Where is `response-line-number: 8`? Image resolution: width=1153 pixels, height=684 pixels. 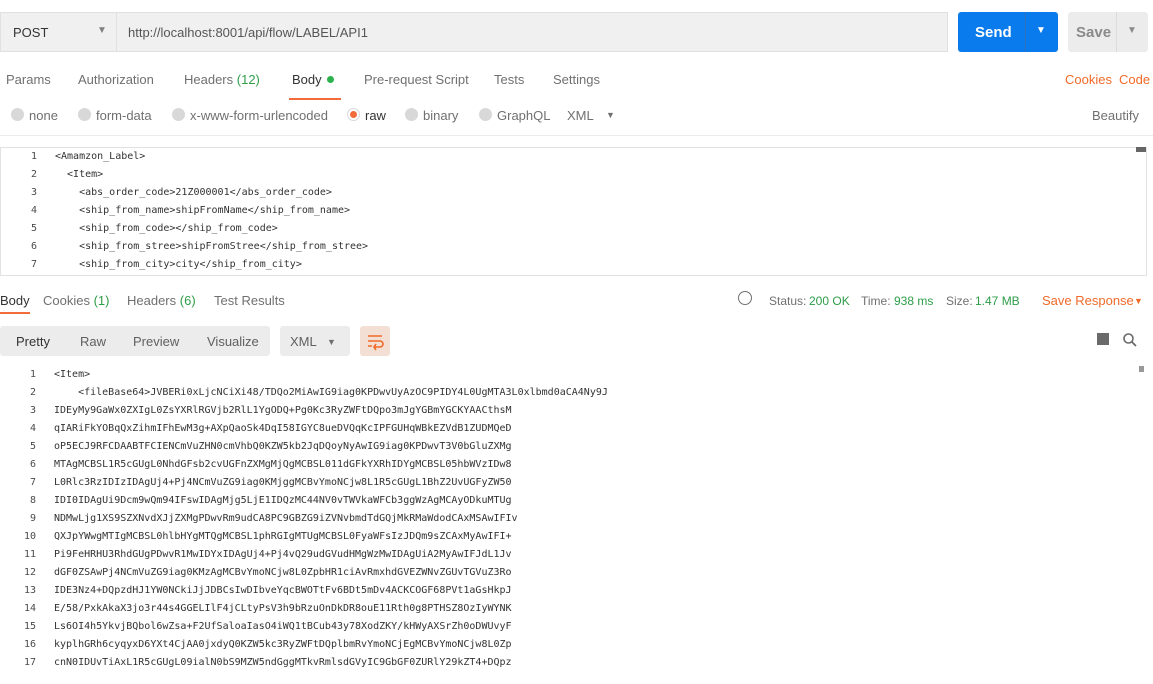 response-line-number: 8 is located at coordinates (32, 500).